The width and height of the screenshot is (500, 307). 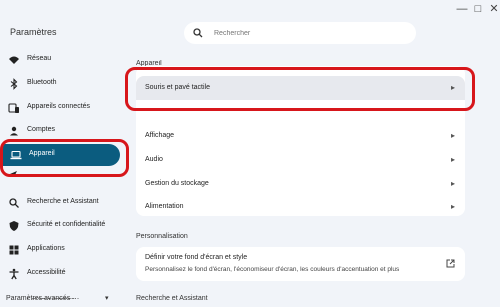 What do you see at coordinates (63, 60) in the screenshot?
I see `sidebar-item-network: Réseau` at bounding box center [63, 60].